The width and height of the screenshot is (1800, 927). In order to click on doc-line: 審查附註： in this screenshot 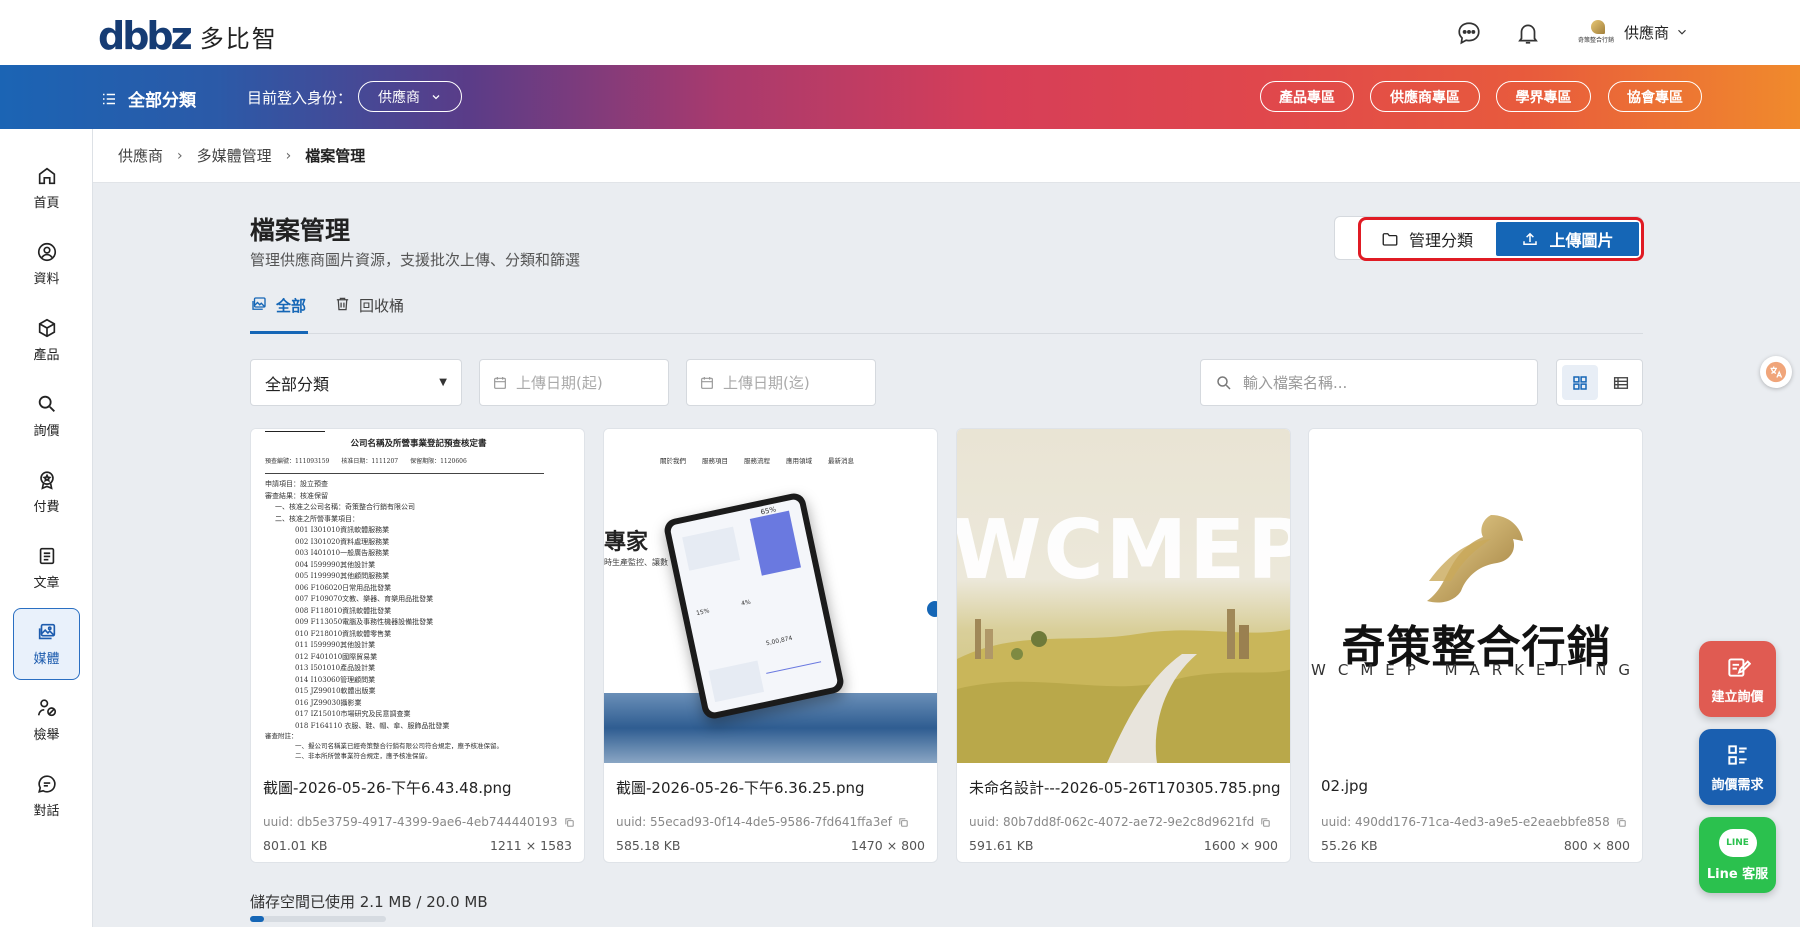, I will do `click(281, 736)`.